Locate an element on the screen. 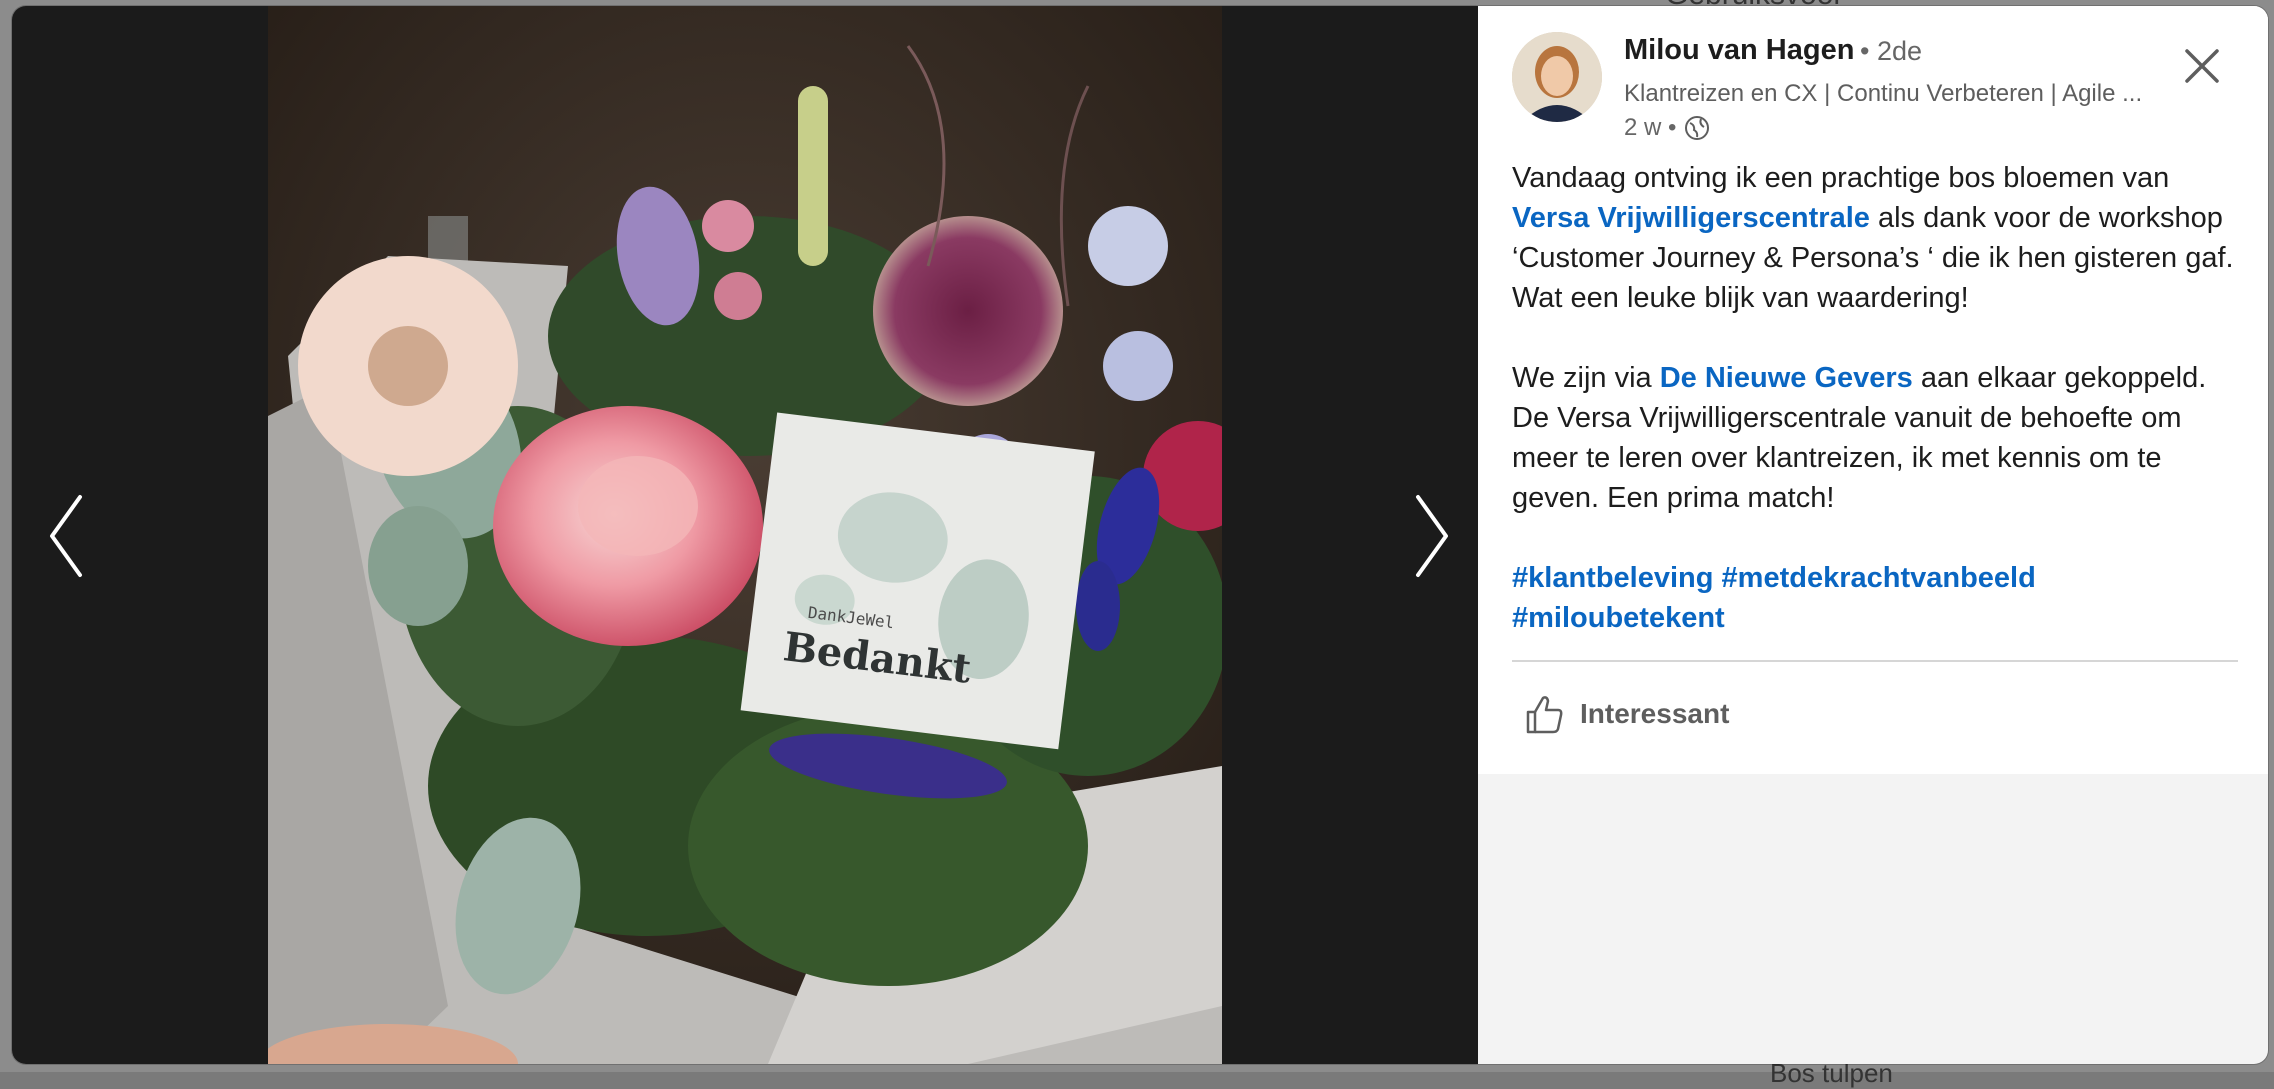  author-avatar is located at coordinates (1557, 77).